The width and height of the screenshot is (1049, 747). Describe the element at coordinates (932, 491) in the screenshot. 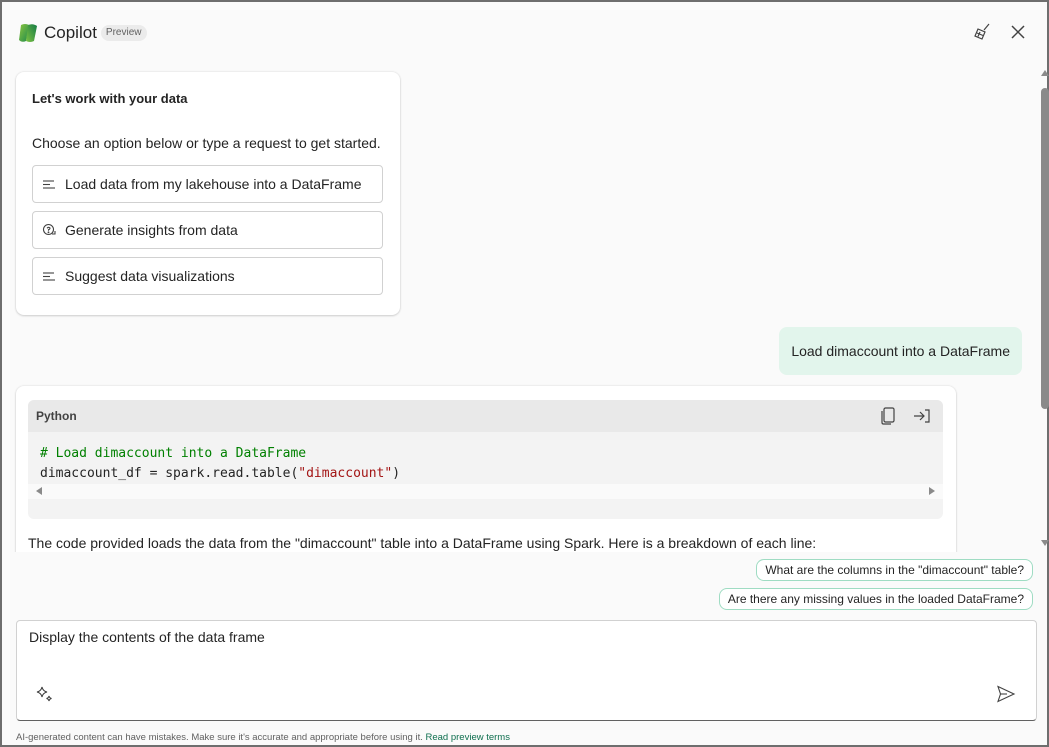

I see `scroll-right-arrow-icon` at that location.